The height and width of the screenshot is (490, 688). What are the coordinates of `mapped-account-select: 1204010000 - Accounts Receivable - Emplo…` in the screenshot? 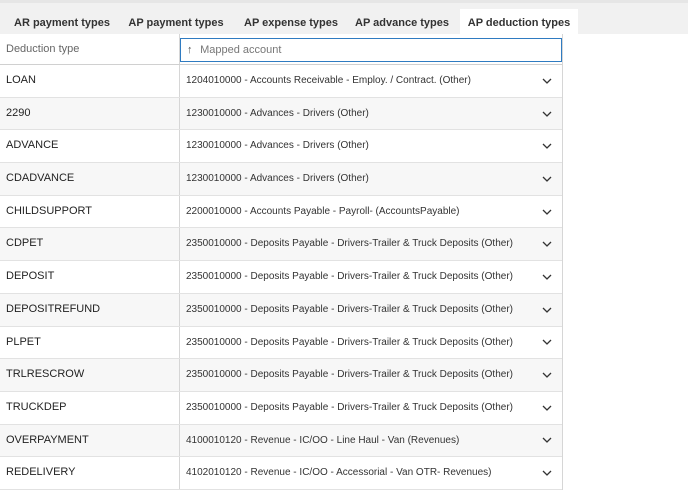 It's located at (371, 81).